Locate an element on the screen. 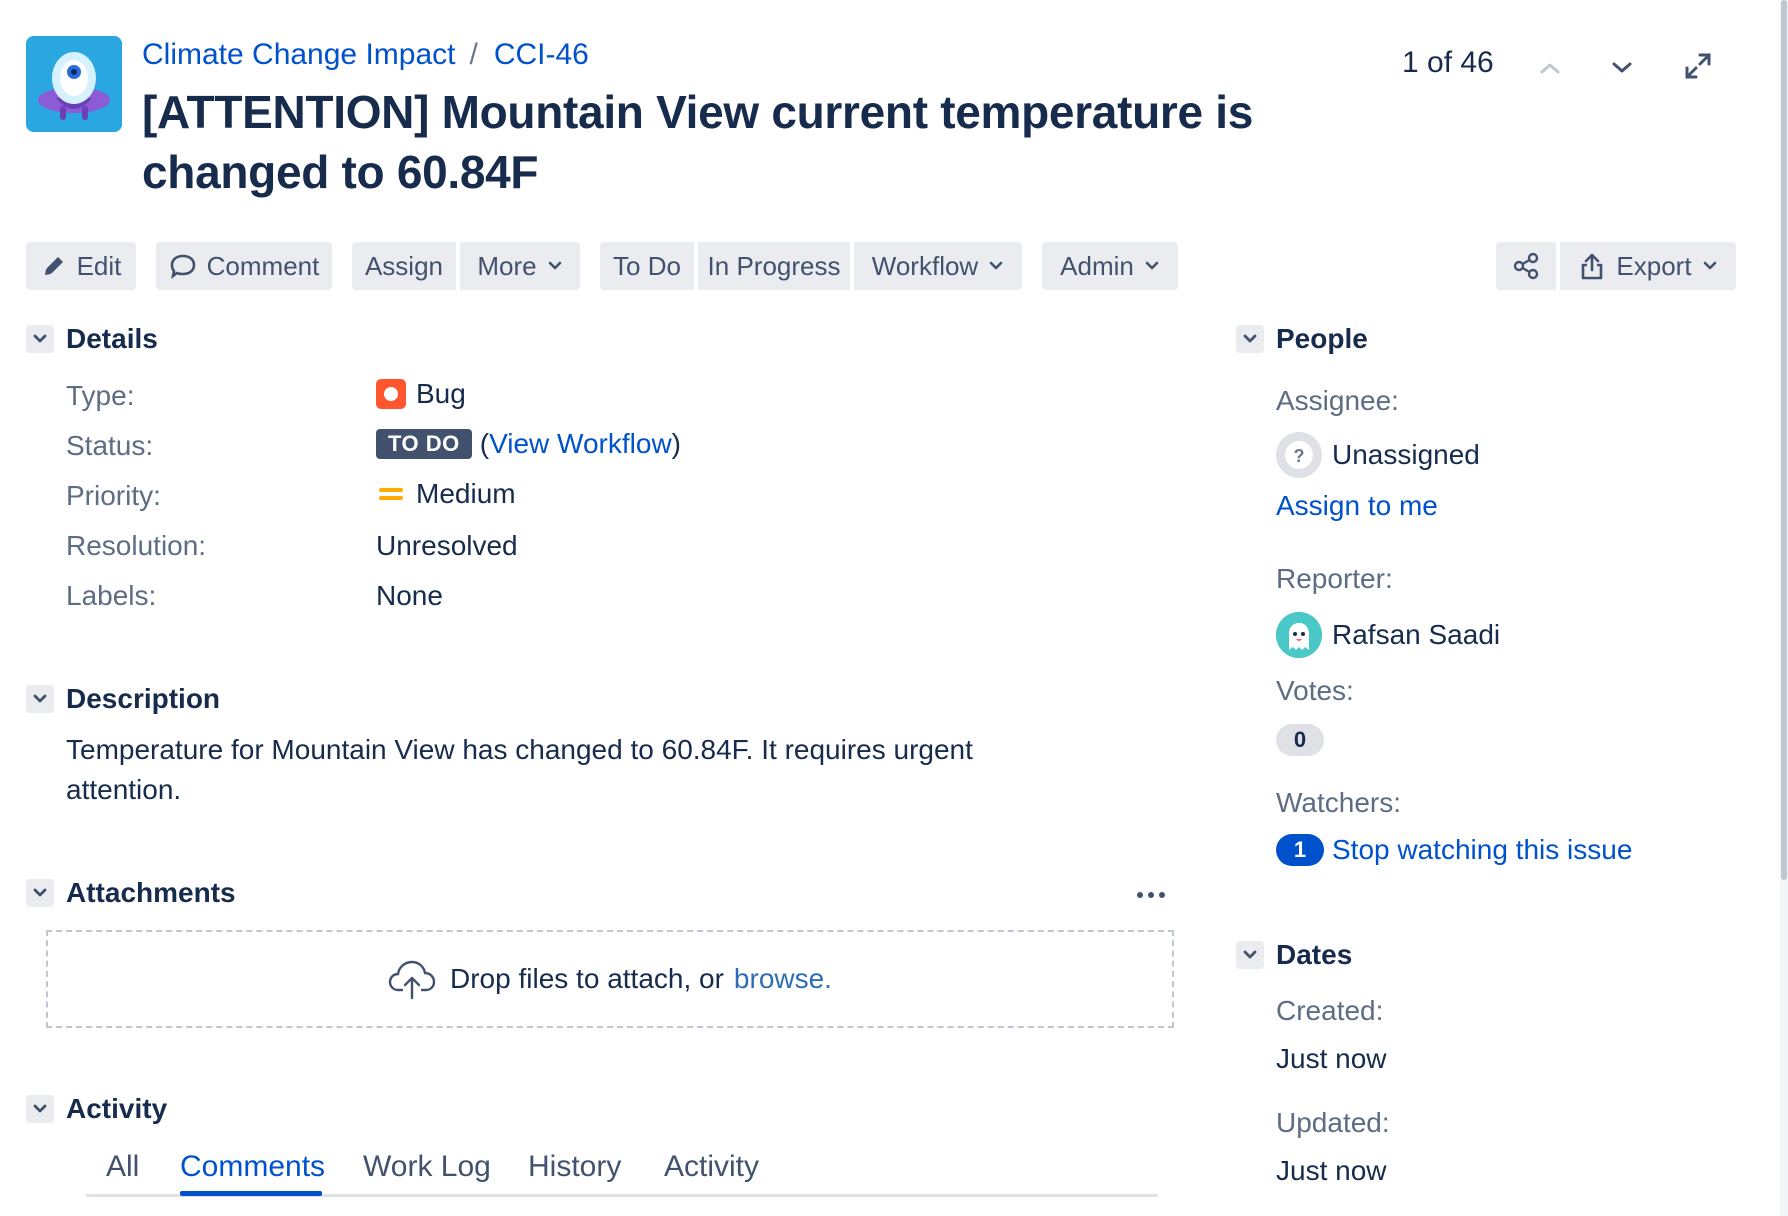  tab-all: All is located at coordinates (122, 1167).